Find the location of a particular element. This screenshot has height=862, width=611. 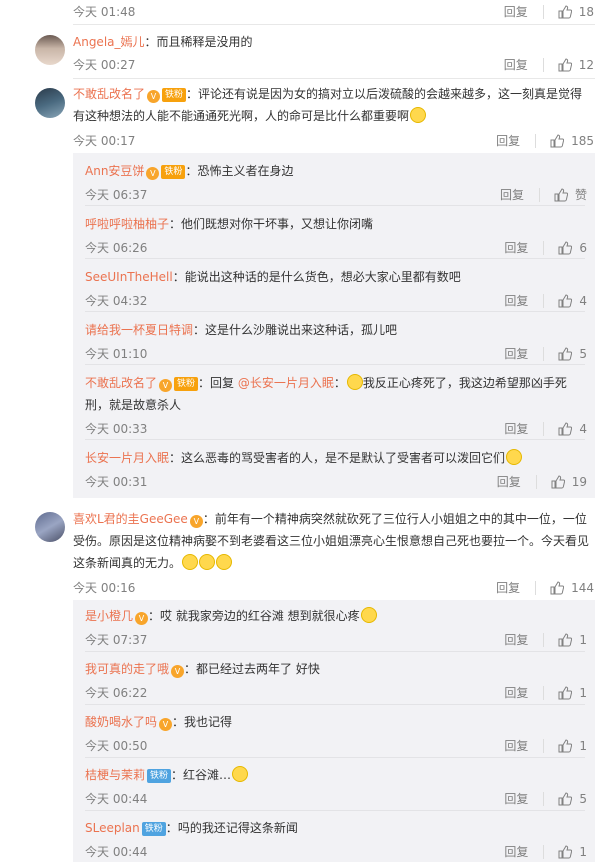

username: 桔梗与茉莉 is located at coordinates (115, 775).